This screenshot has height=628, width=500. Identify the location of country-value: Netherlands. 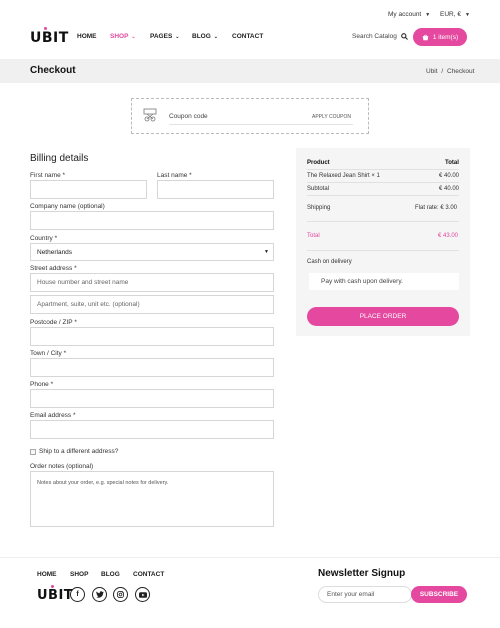
(55, 252).